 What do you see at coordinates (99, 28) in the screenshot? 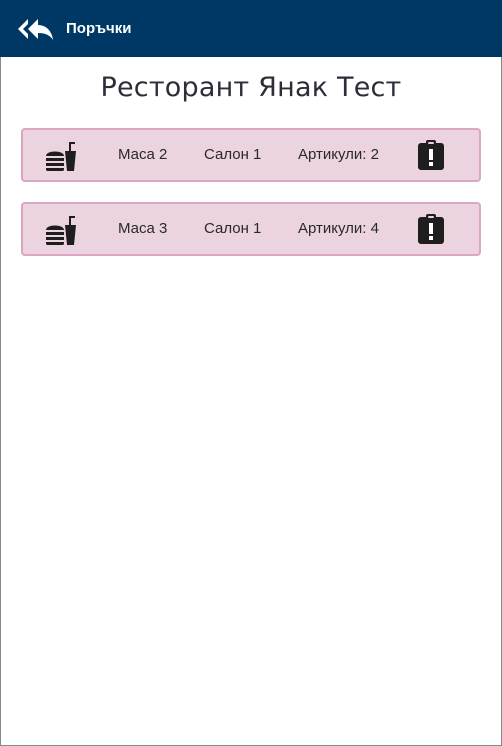
I see `page-title: Поръчки` at bounding box center [99, 28].